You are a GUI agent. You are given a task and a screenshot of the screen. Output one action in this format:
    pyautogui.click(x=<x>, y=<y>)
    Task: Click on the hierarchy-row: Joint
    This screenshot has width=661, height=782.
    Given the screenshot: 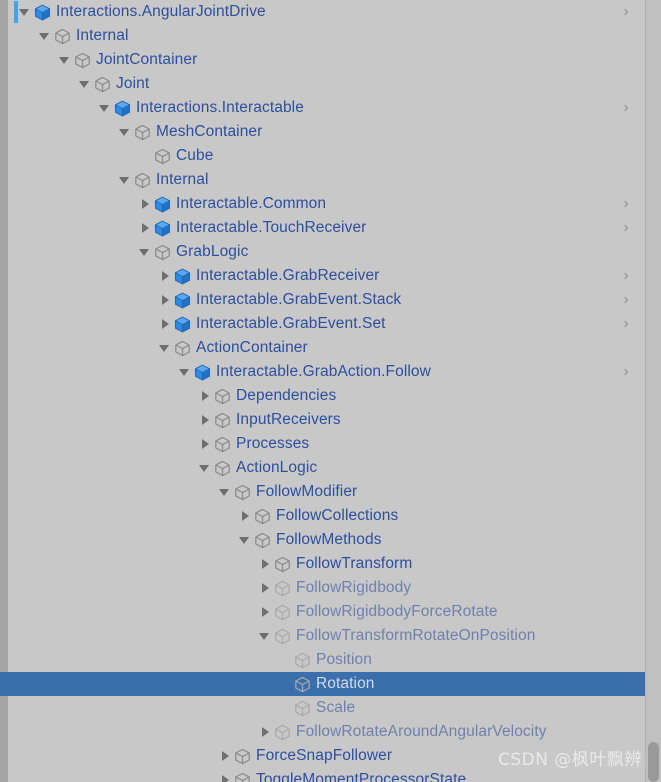 What is the action you would take?
    pyautogui.click(x=323, y=84)
    